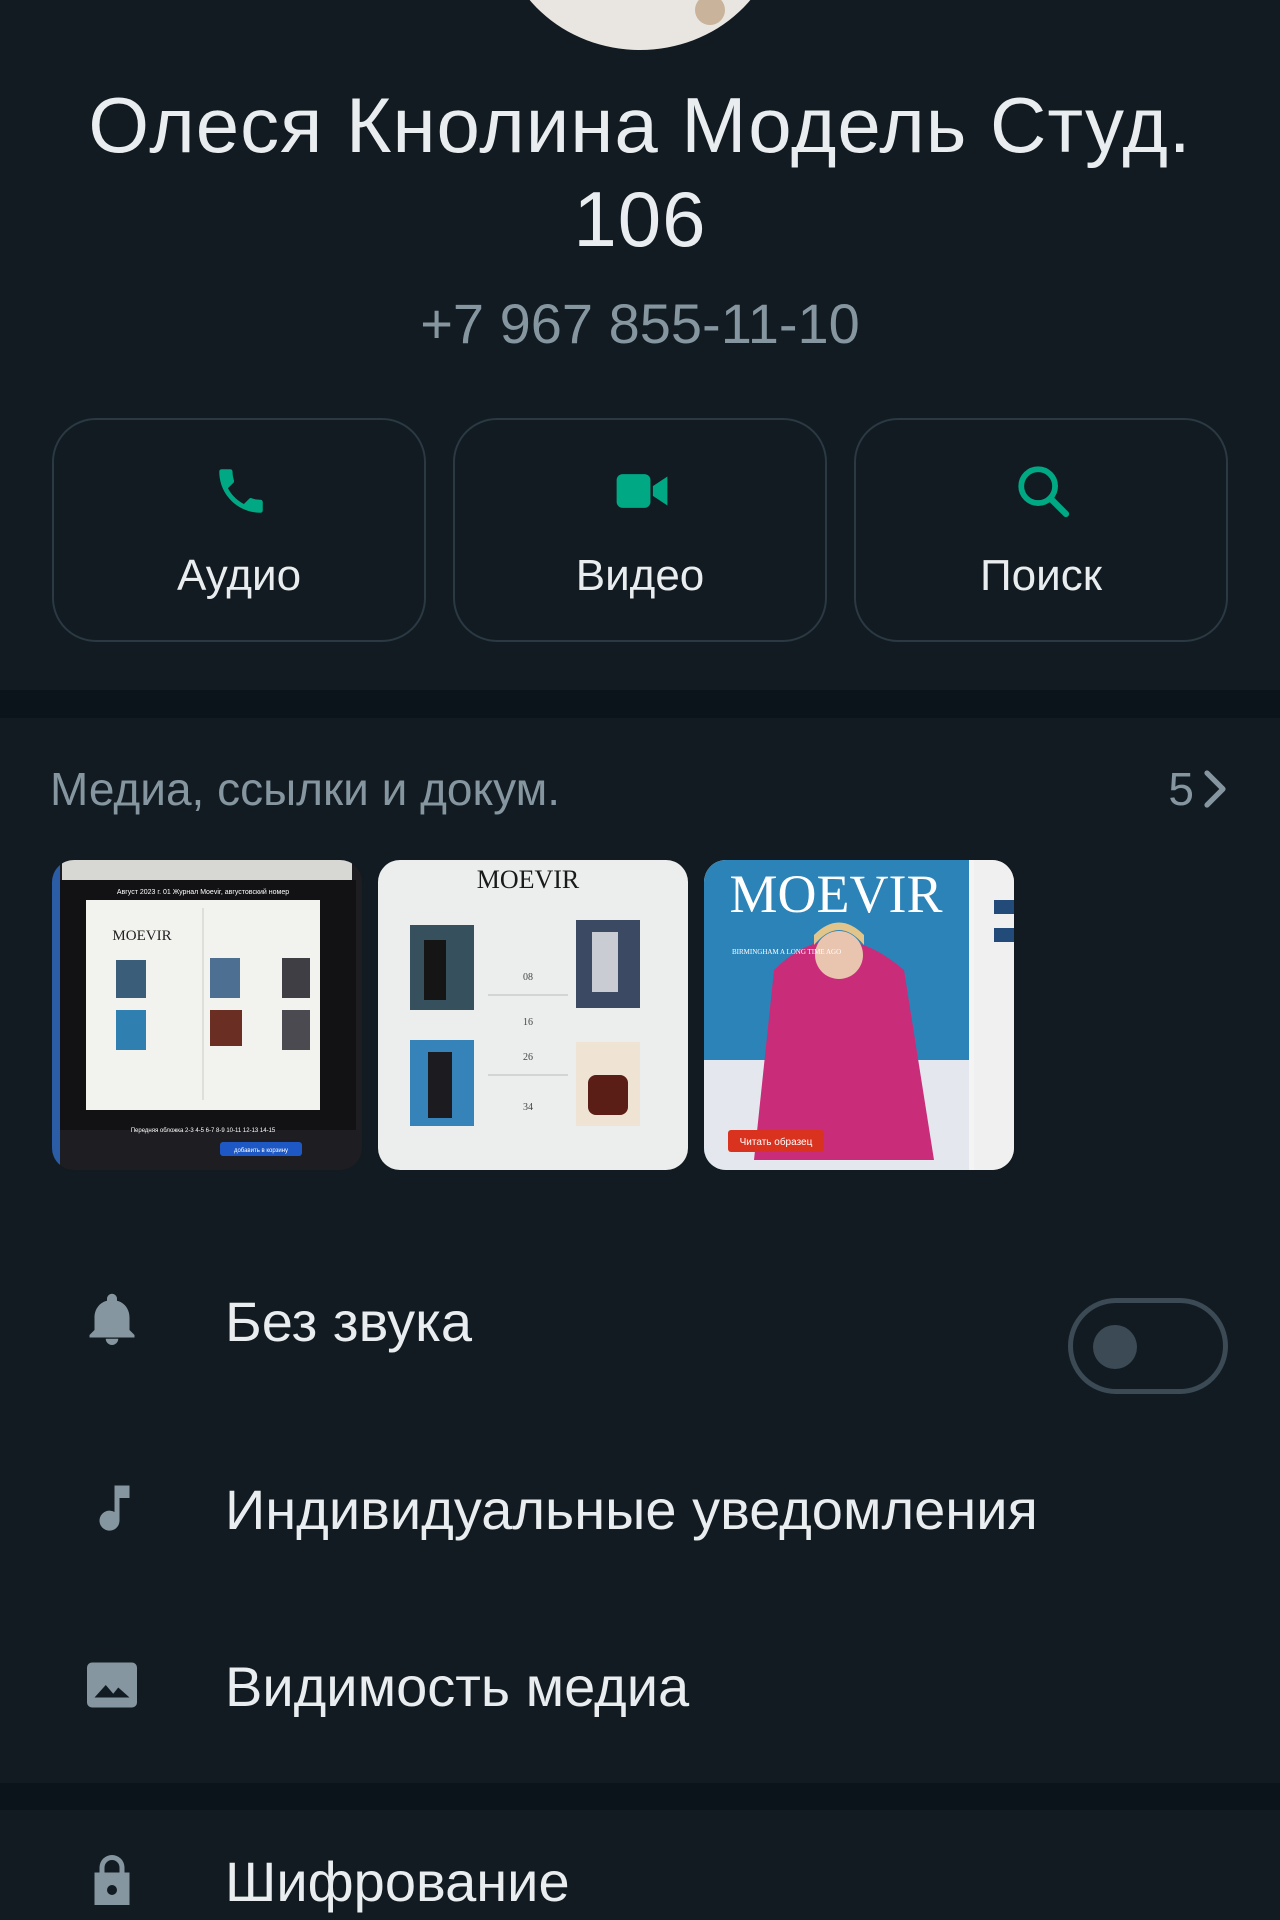  I want to click on video-icon, so click(642, 491).